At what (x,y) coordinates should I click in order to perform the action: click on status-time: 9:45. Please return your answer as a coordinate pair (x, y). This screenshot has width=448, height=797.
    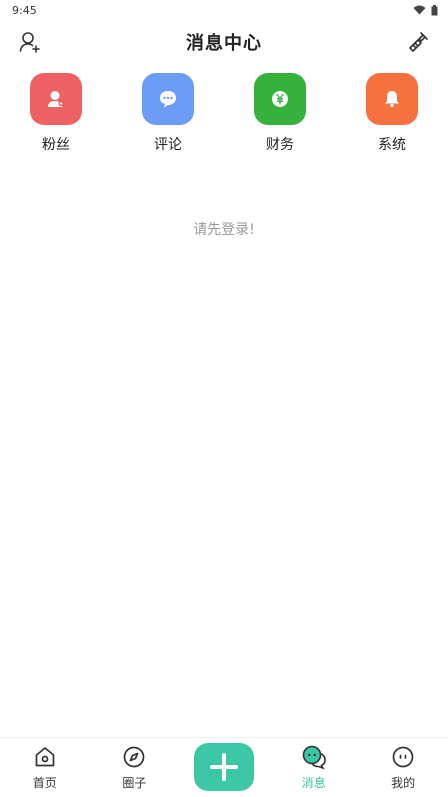
    Looking at the image, I should click on (24, 10).